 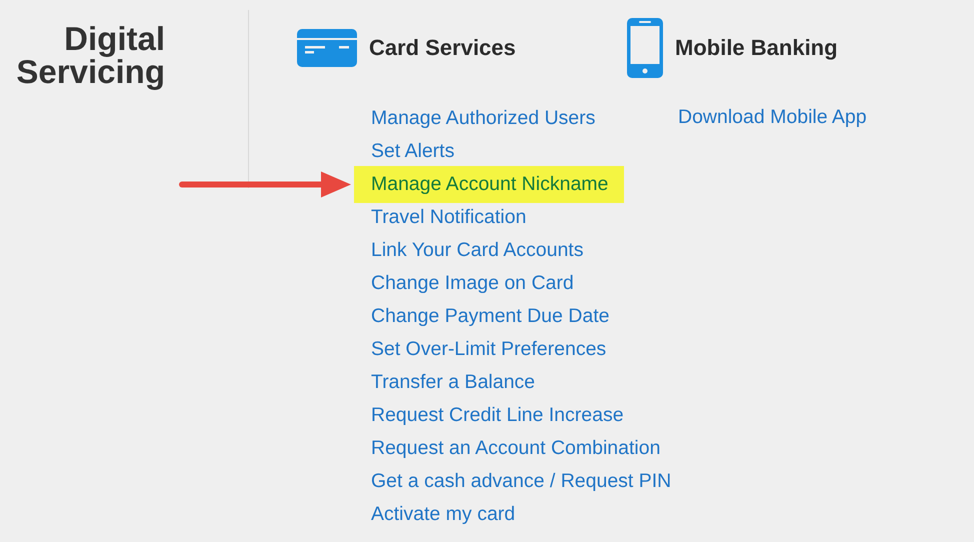 I want to click on service-link: Change Image on Card, so click(x=472, y=283).